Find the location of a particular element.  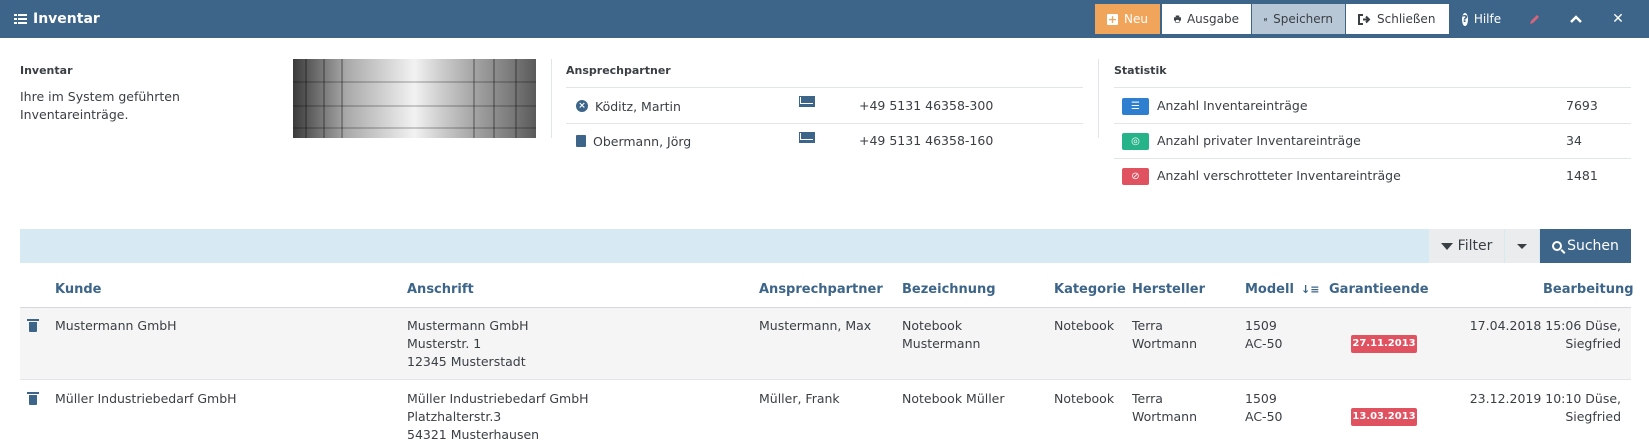

bearbeitung-line: 17.04.2018 15:06 Düse, is located at coordinates (1545, 325).